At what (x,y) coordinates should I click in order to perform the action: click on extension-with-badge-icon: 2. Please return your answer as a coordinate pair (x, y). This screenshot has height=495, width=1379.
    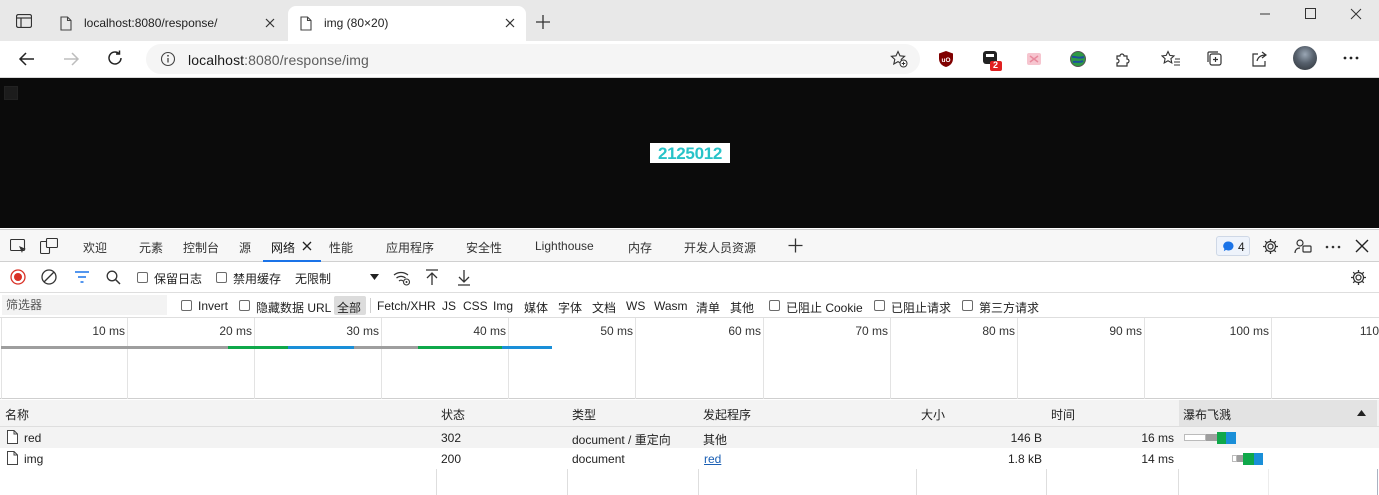
    Looking at the image, I should click on (993, 61).